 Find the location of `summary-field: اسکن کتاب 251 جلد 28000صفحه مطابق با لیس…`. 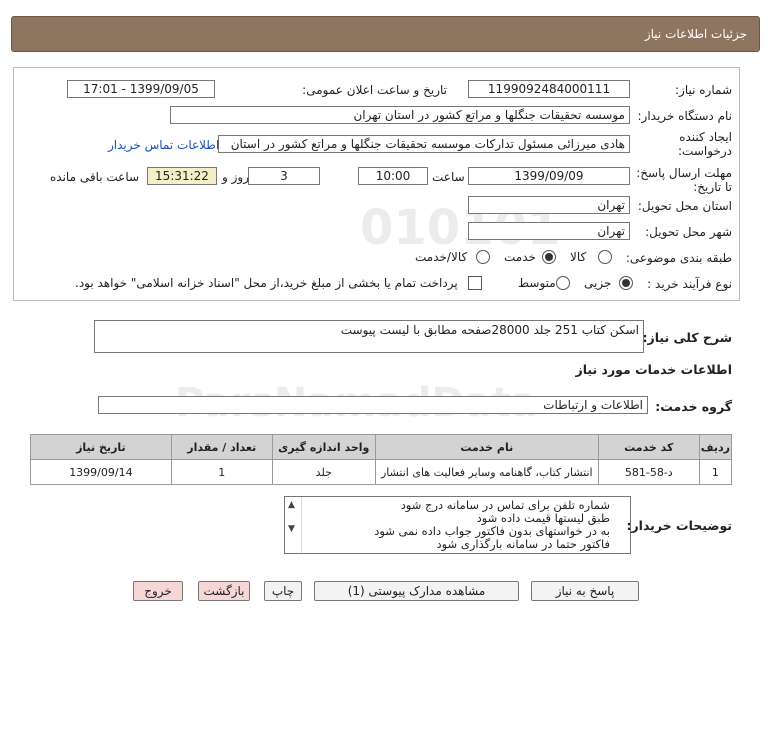

summary-field: اسکن کتاب 251 جلد 28000صفحه مطابق با لیس… is located at coordinates (369, 336).